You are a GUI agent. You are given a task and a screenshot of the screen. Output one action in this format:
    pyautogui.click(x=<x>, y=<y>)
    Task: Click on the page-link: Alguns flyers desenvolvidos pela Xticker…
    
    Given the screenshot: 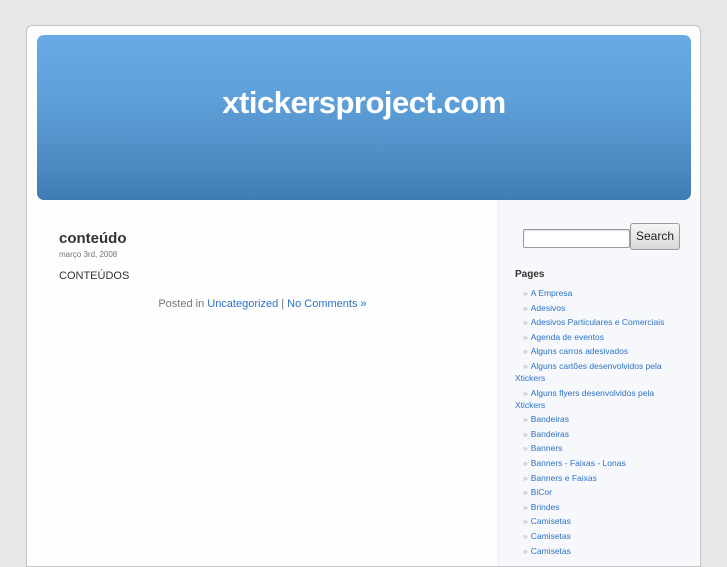 What is the action you would take?
    pyautogui.click(x=584, y=399)
    